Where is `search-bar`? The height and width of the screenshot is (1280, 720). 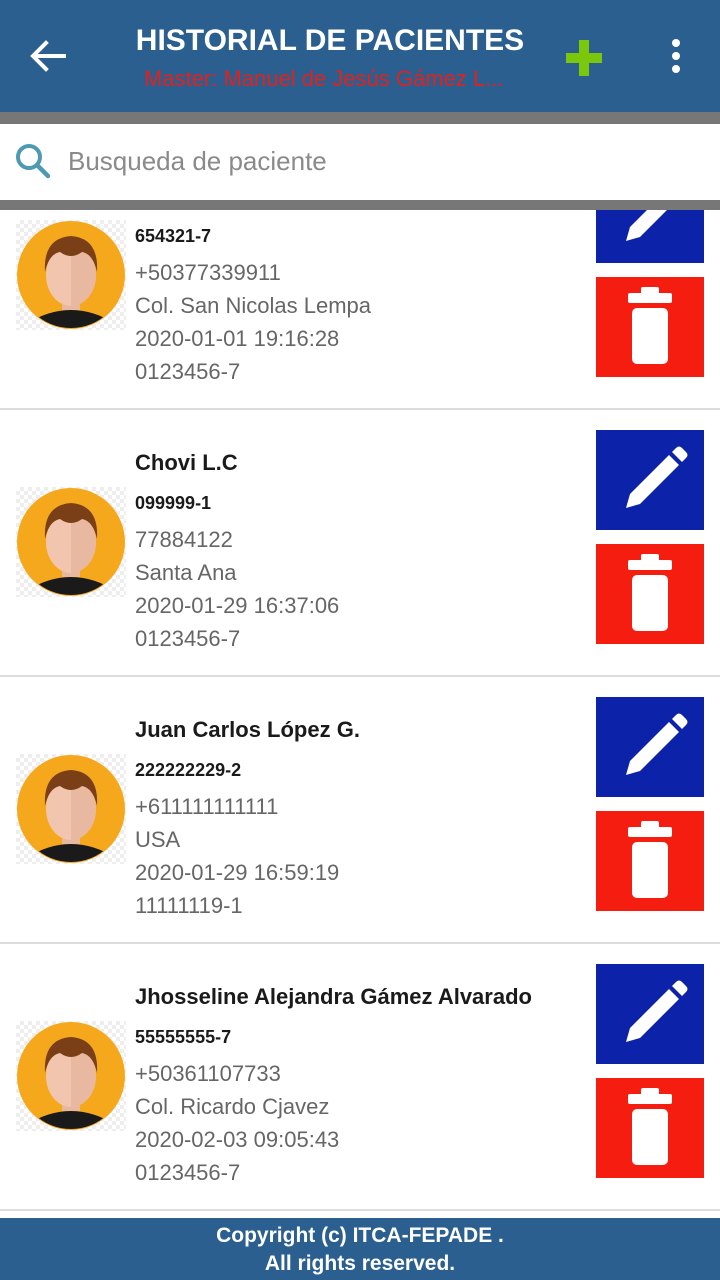 search-bar is located at coordinates (360, 160).